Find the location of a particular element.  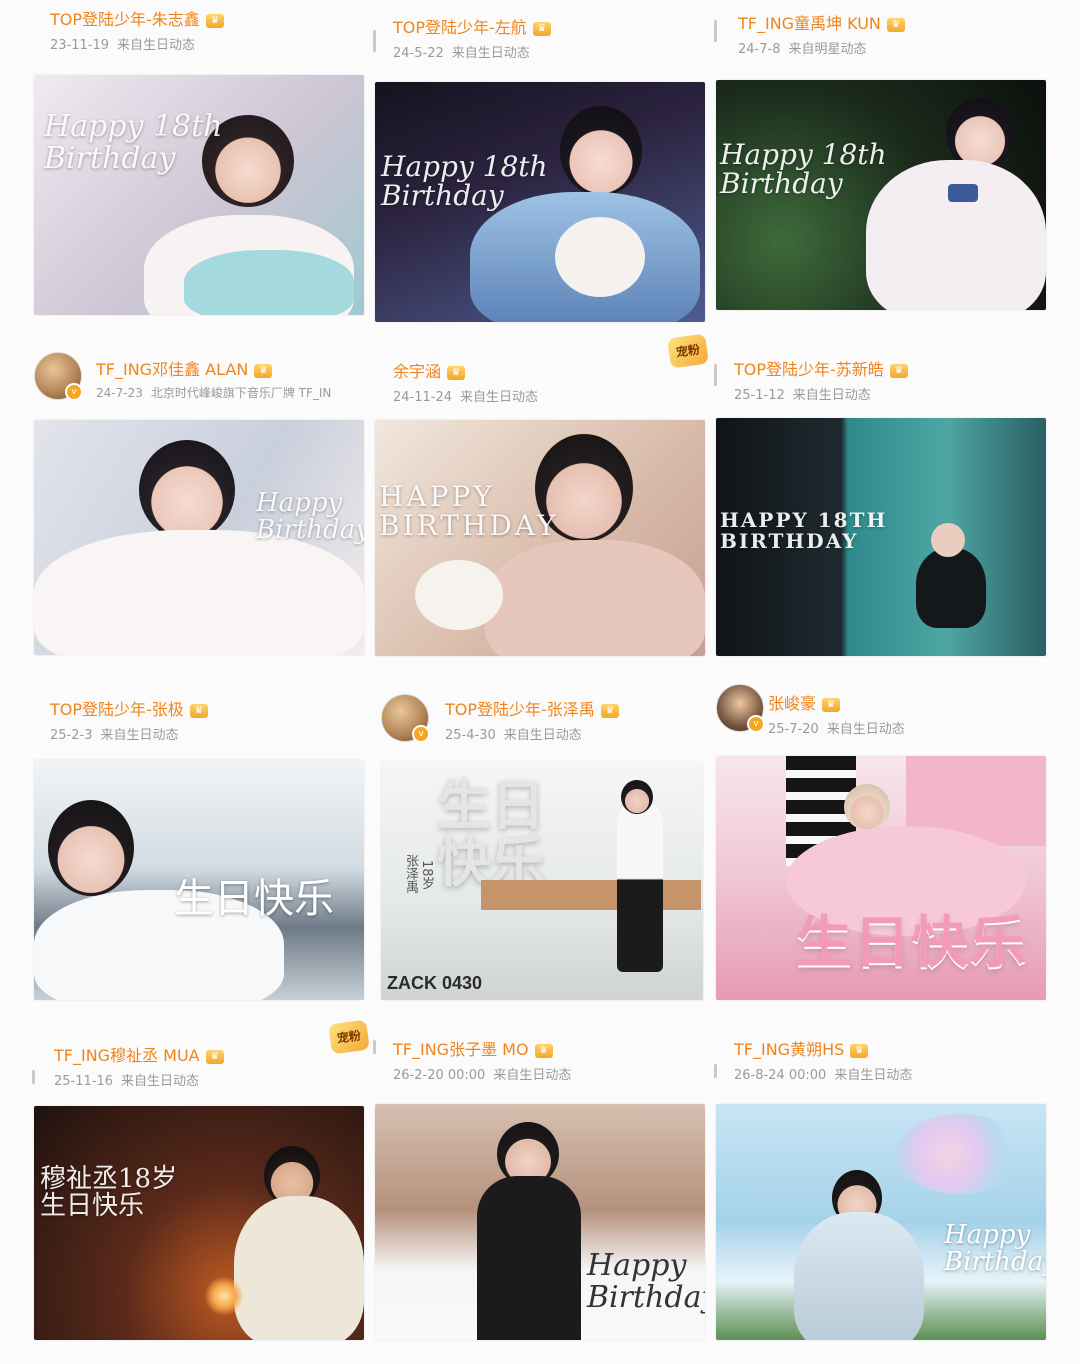

post-header: TOP登陆少年-左航 ♛ 24-5-22 来自生日动态 is located at coordinates (539, 43).